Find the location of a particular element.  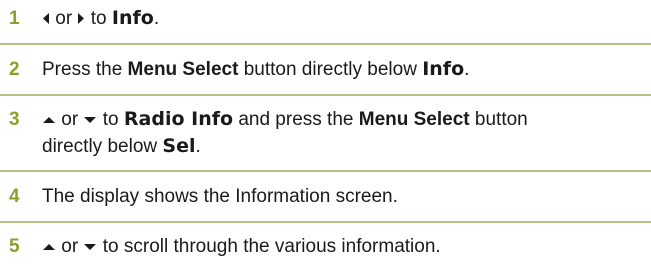

step-number: 4 is located at coordinates (14, 196).